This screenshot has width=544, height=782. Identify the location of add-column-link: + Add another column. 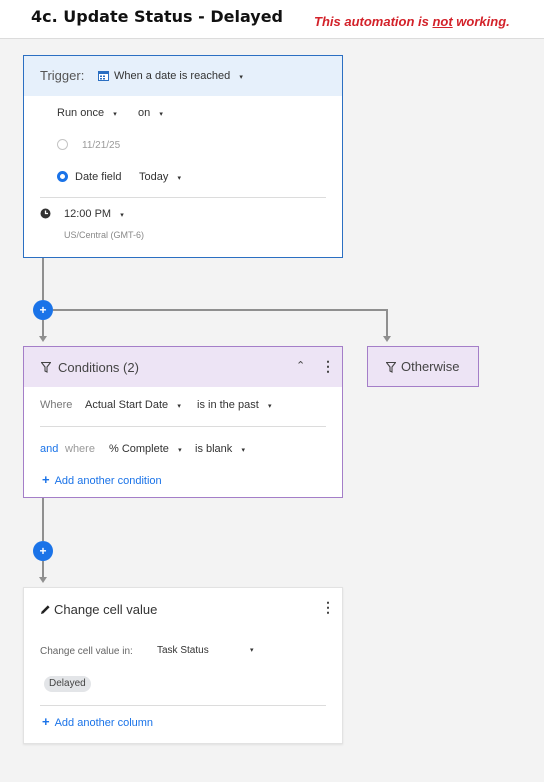
(97, 721).